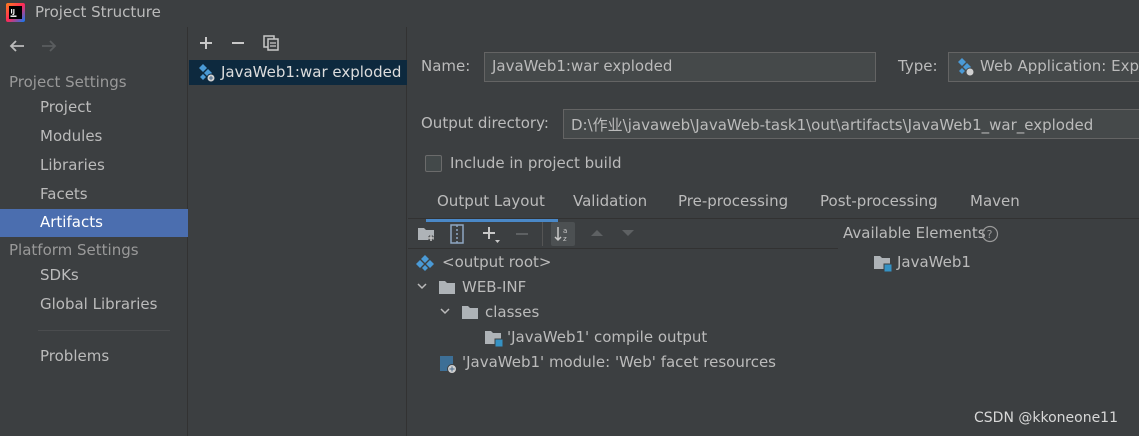 Image resolution: width=1139 pixels, height=436 pixels. I want to click on tab-label: Post-processing, so click(879, 201).